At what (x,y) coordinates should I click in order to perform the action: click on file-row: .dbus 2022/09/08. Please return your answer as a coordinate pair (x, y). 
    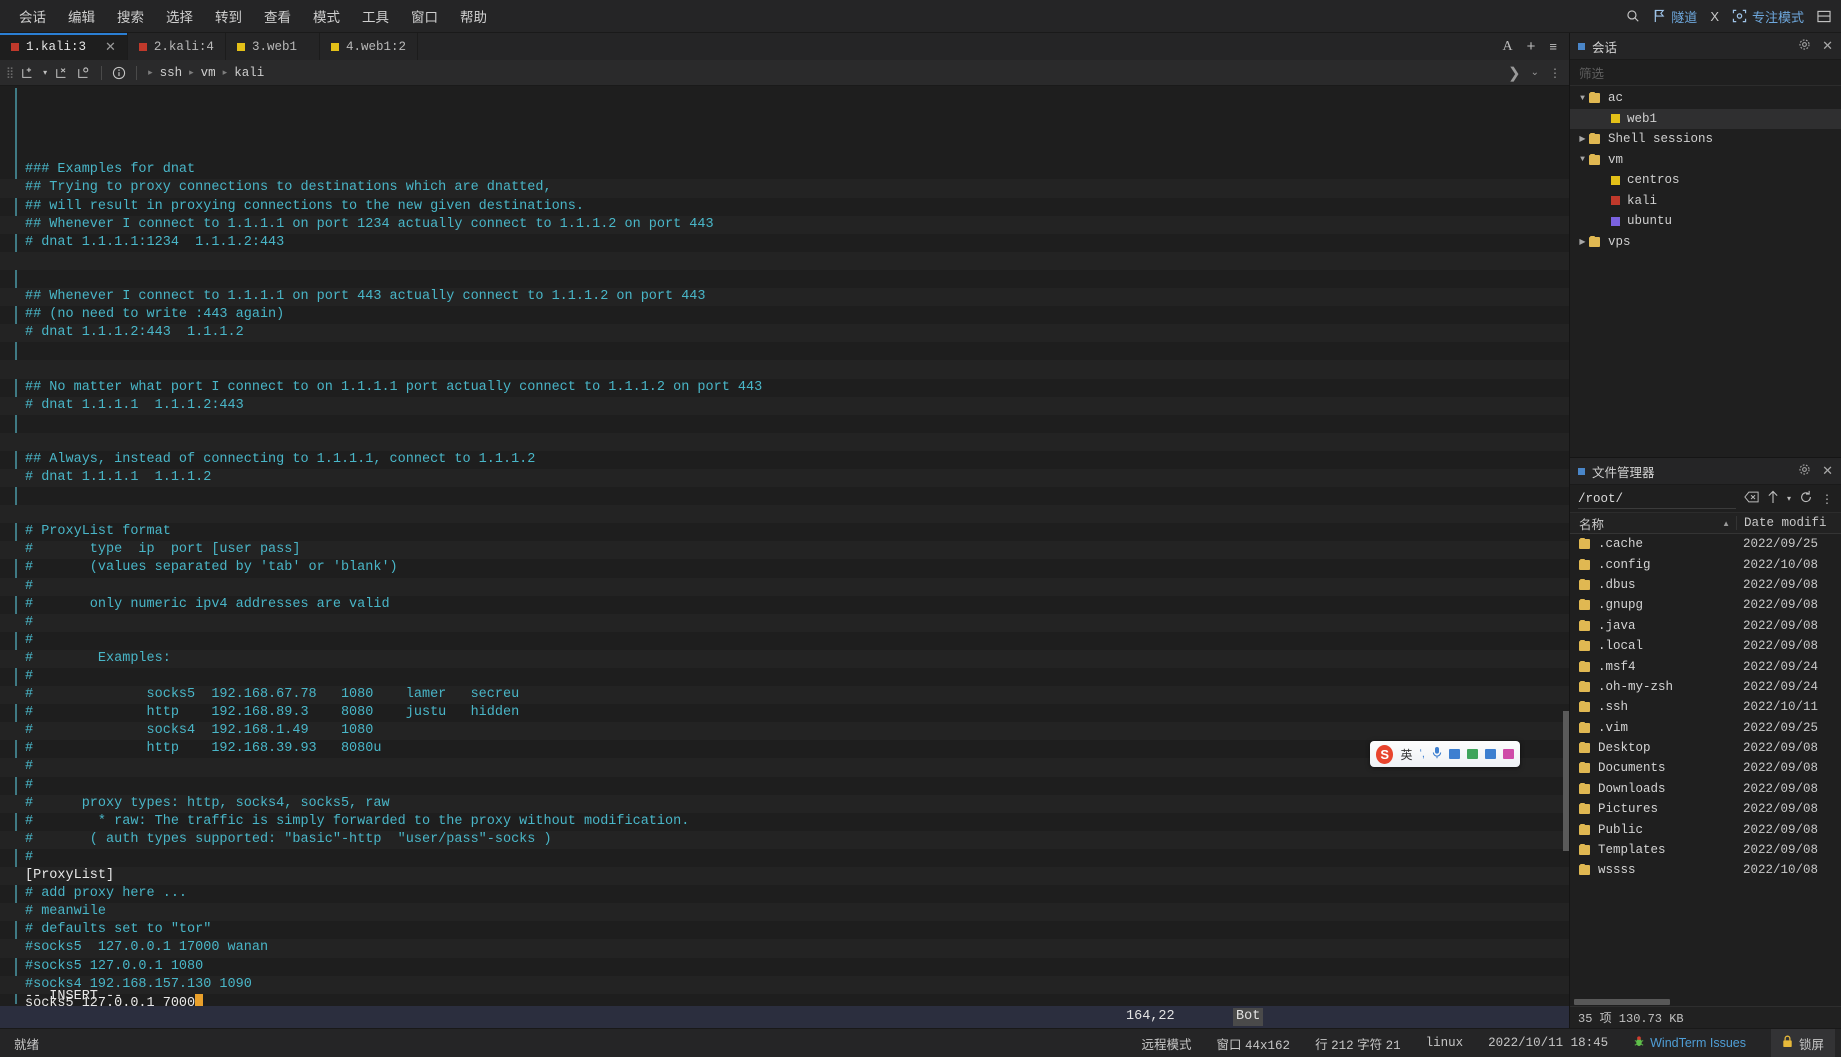
    Looking at the image, I should click on (1705, 585).